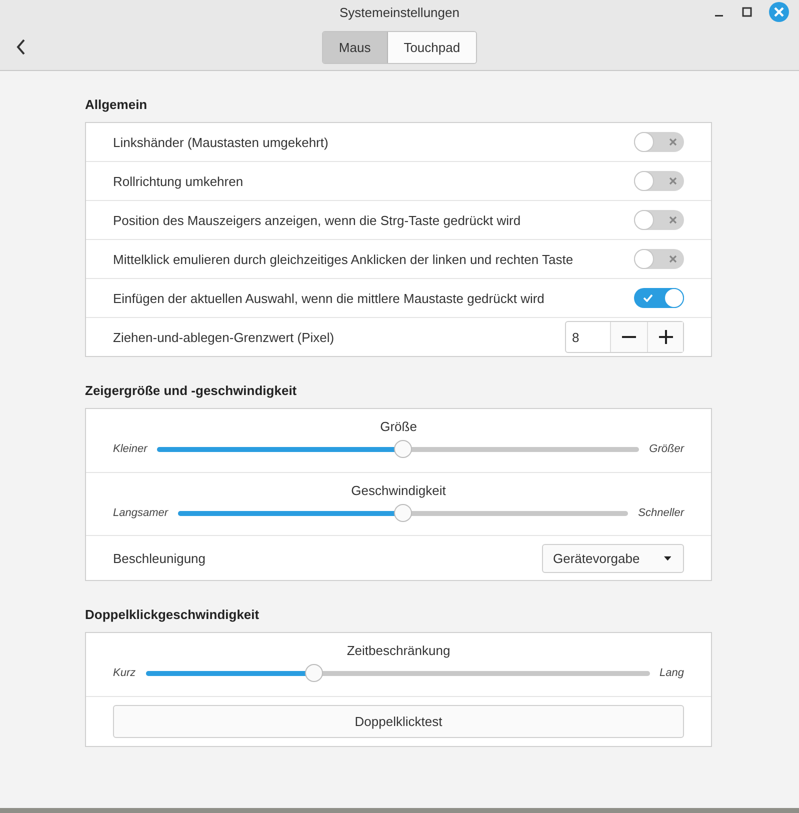 This screenshot has height=813, width=799. I want to click on setting-label: Einfügen der aktuellen Auswahl, wenn die mittlere Maustaste gedrückt wird, so click(328, 298).